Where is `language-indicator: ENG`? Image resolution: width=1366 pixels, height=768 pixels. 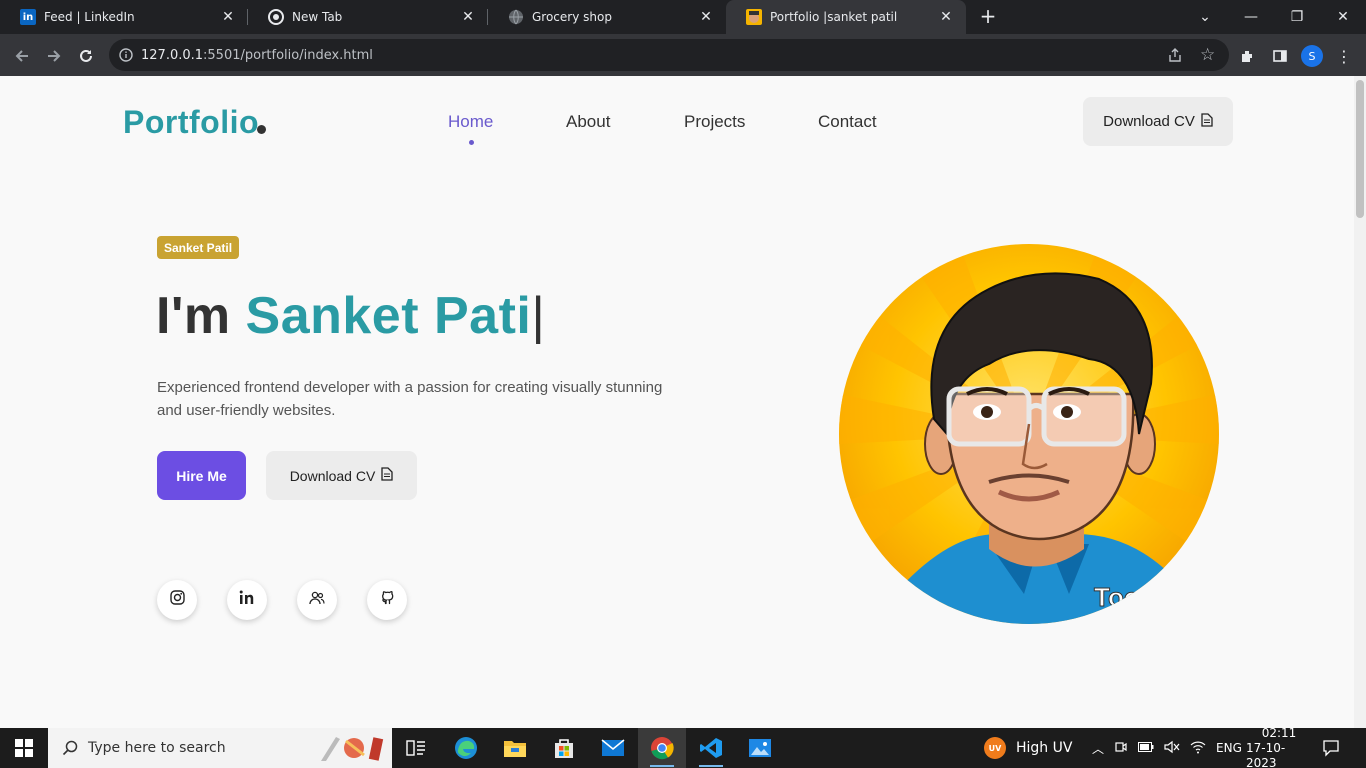 language-indicator: ENG is located at coordinates (1229, 748).